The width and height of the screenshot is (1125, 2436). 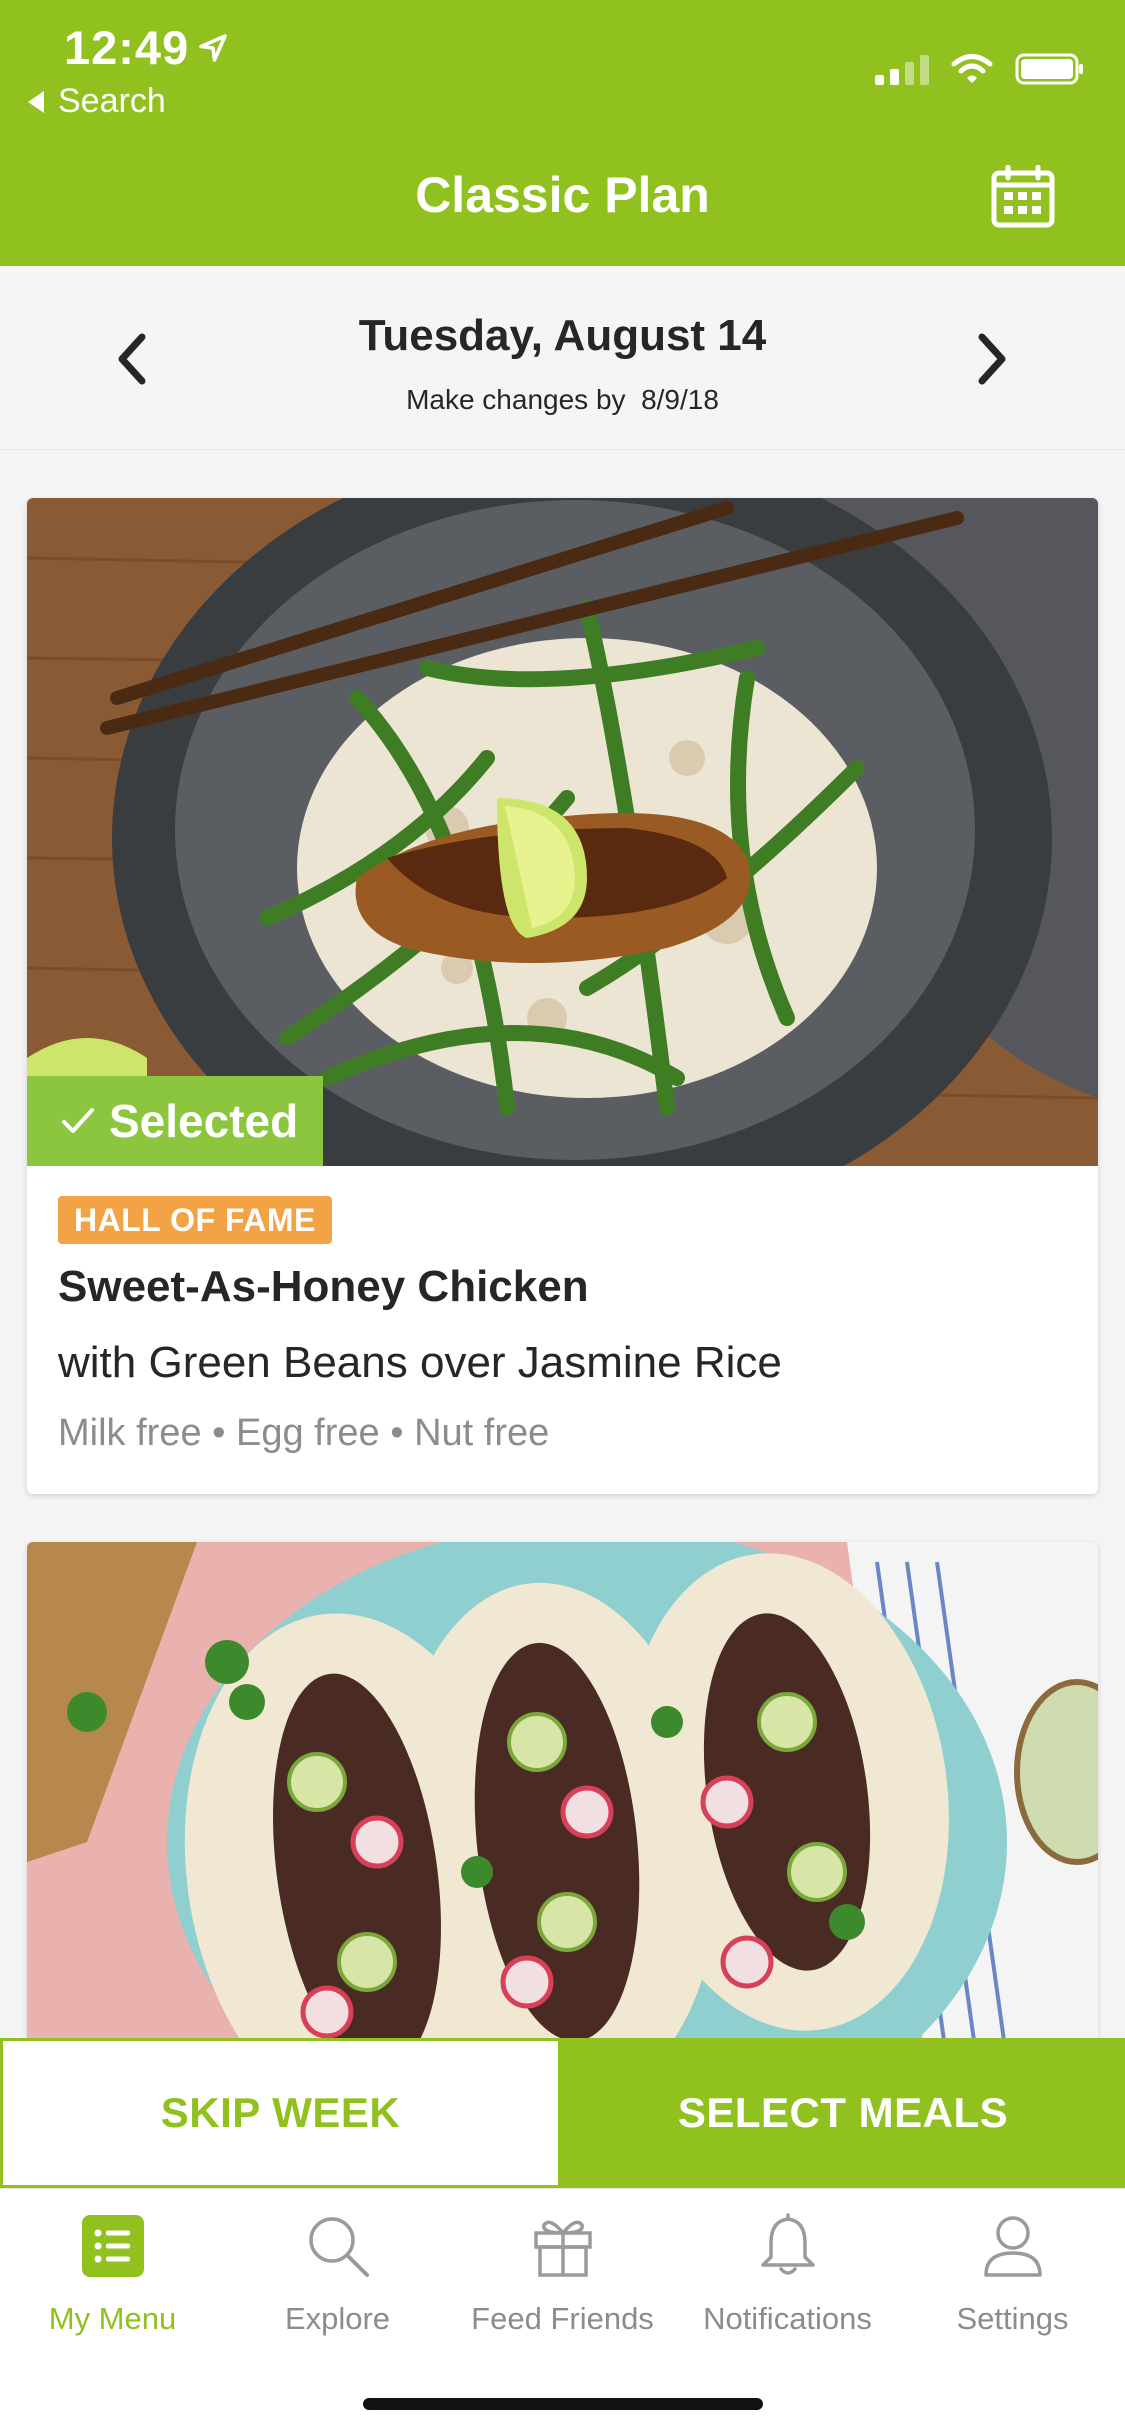 I want to click on location-arrow-icon, so click(x=213, y=48).